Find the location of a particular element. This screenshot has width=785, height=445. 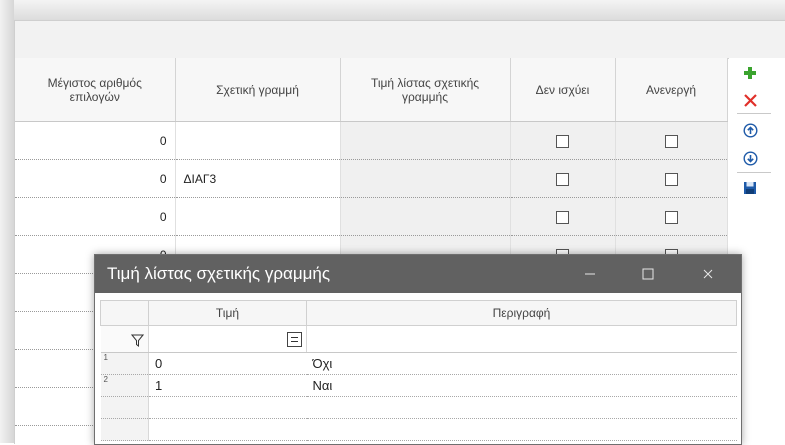

delete-row-button is located at coordinates (750, 100).